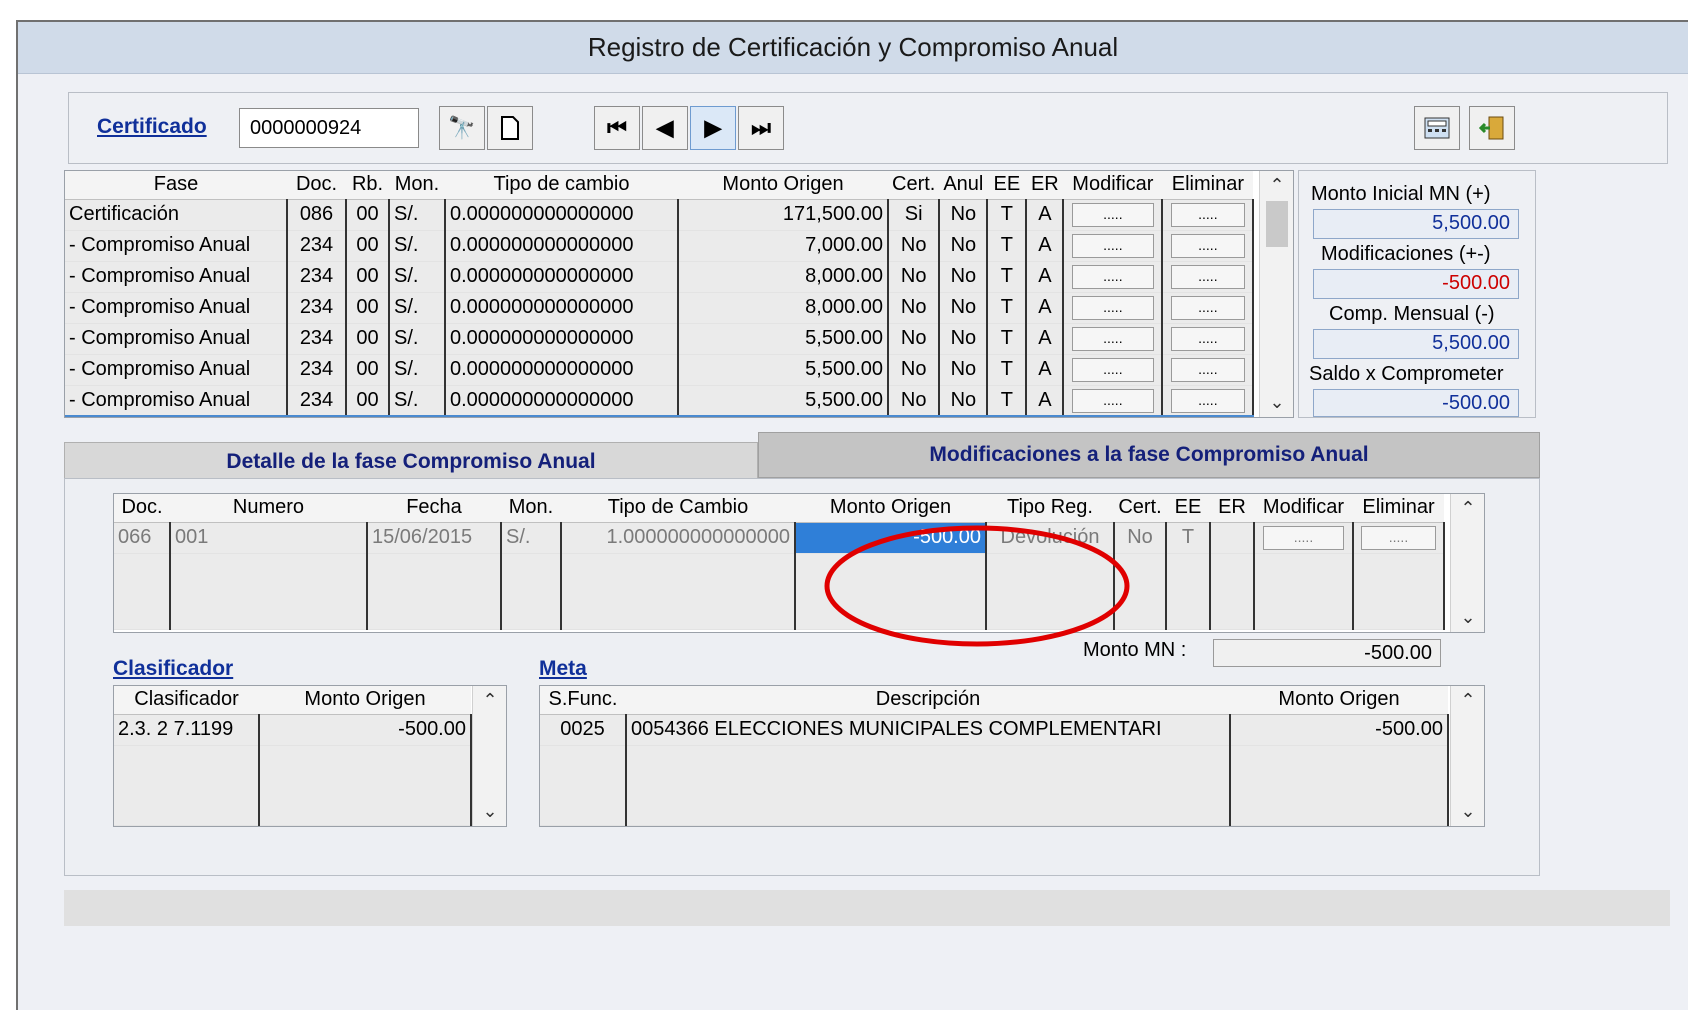 The width and height of the screenshot is (1688, 1010). I want to click on table-cell: Si, so click(914, 215).